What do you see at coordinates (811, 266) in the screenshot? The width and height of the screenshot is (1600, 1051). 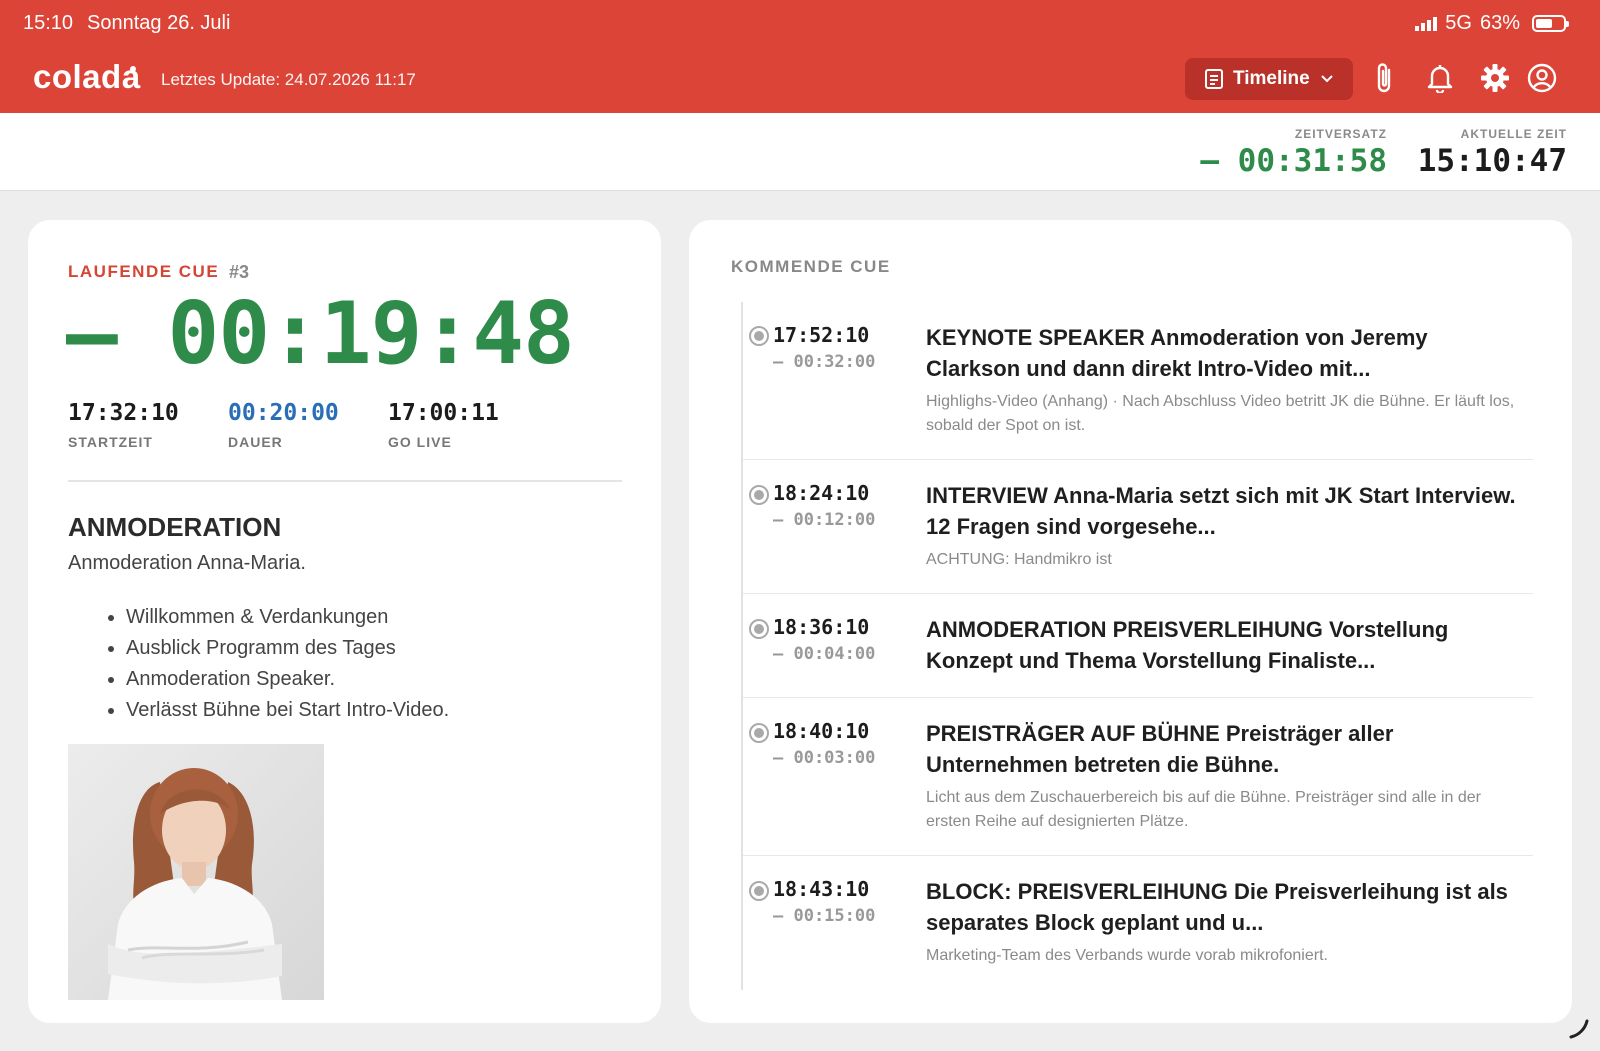 I see `upcoming-label: KOMMENDE CUE` at bounding box center [811, 266].